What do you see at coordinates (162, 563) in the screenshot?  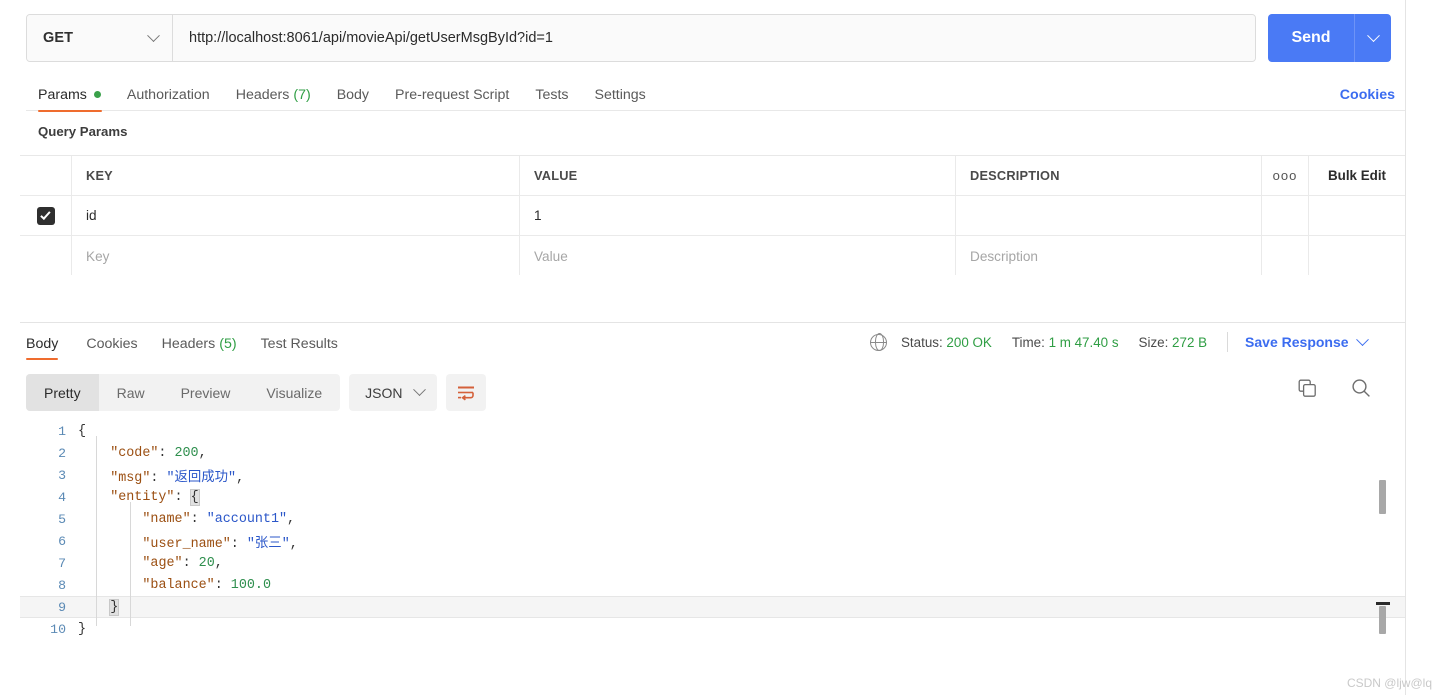 I see `code-token: "age"` at bounding box center [162, 563].